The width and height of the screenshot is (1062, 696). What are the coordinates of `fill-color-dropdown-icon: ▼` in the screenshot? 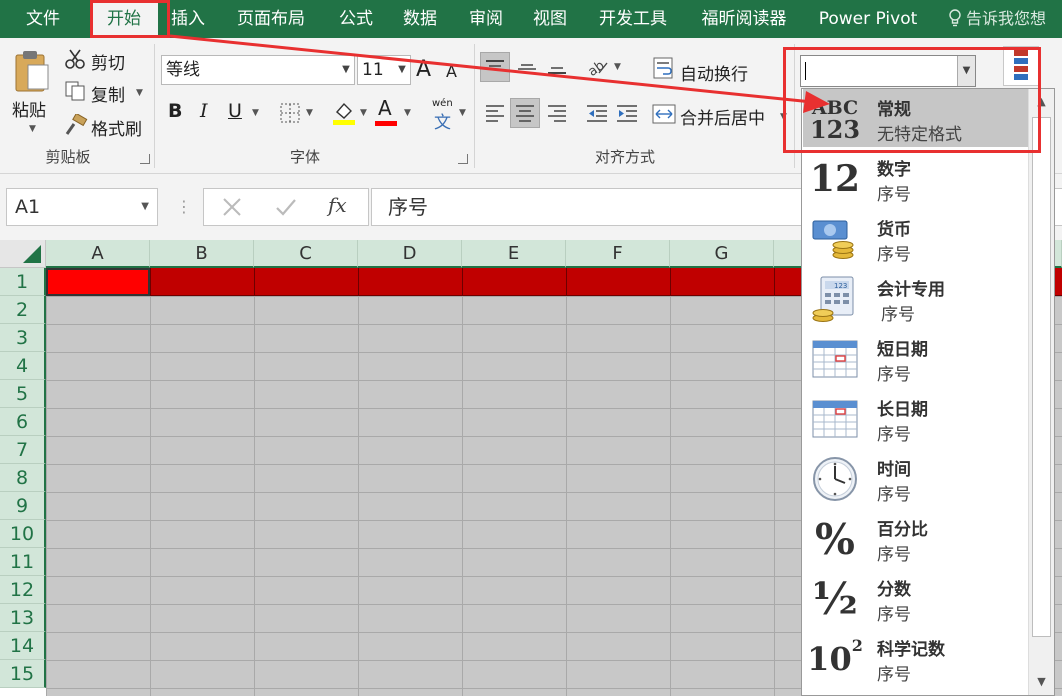 It's located at (363, 113).